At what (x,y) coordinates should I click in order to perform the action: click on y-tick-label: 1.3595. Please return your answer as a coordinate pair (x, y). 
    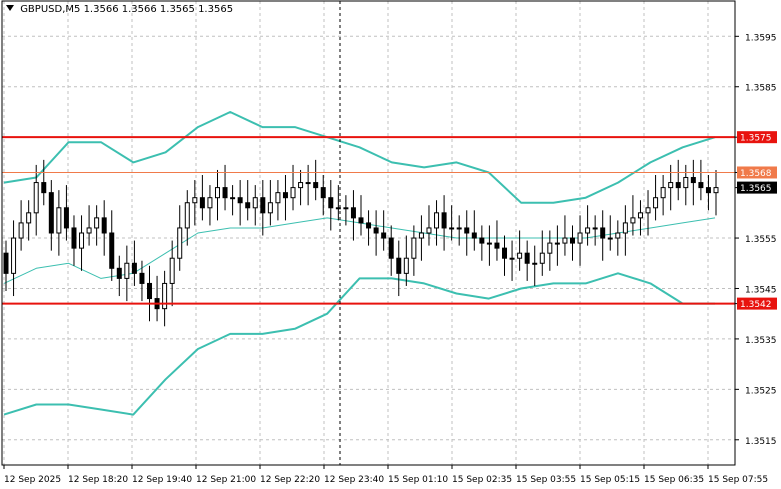
    Looking at the image, I should click on (761, 38).